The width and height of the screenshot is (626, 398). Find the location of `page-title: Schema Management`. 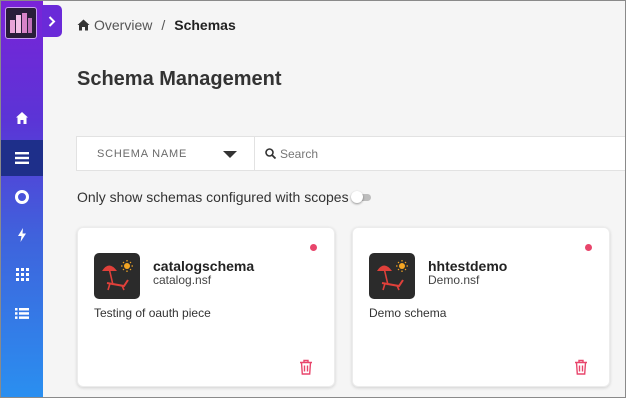

page-title: Schema Management is located at coordinates (179, 79).